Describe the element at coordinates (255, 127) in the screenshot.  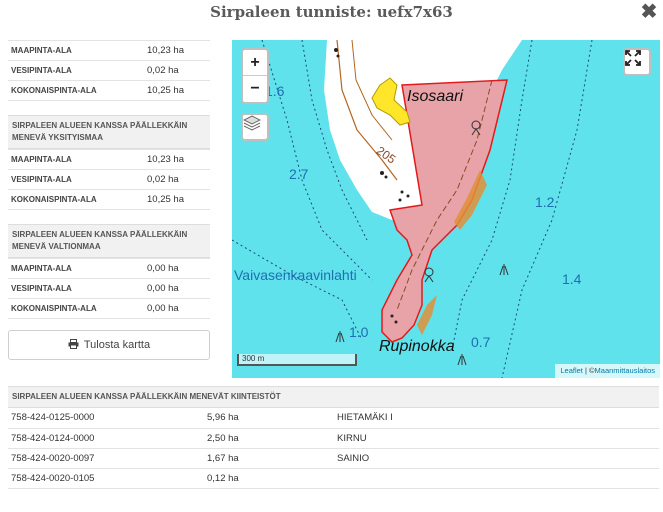
I see `layers-button` at that location.